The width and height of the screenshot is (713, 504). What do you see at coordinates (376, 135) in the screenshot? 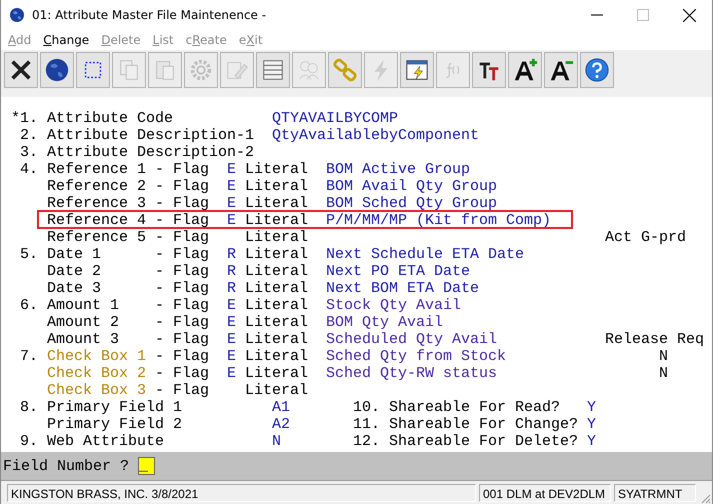
I see `field-value: QtyAvailablebyComponent` at bounding box center [376, 135].